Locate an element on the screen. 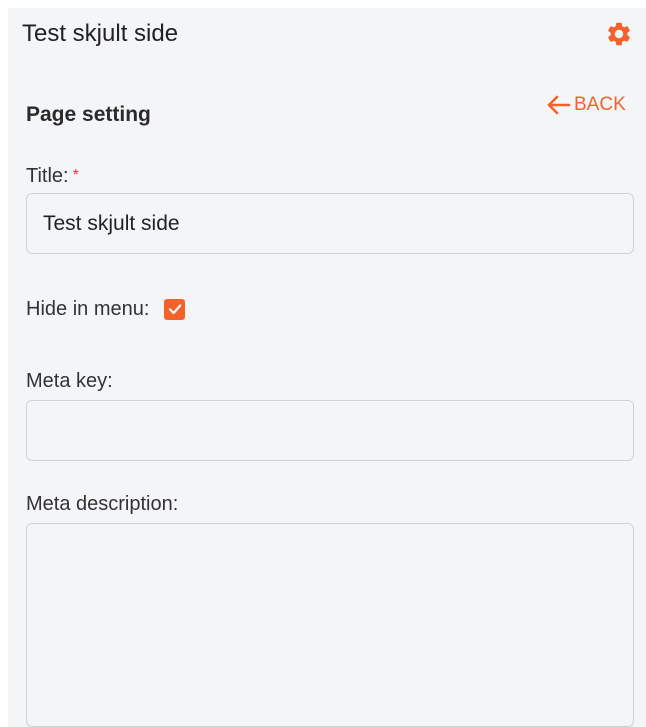 This screenshot has height=727, width=646. meta-key-label: Meta key: is located at coordinates (69, 381).